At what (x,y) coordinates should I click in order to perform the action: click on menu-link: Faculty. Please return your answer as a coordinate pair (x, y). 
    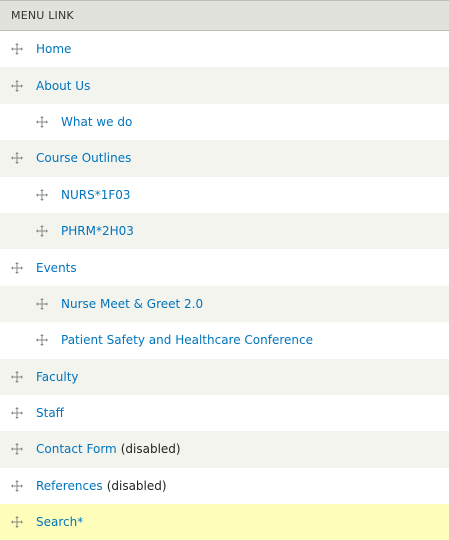
    Looking at the image, I should click on (57, 377).